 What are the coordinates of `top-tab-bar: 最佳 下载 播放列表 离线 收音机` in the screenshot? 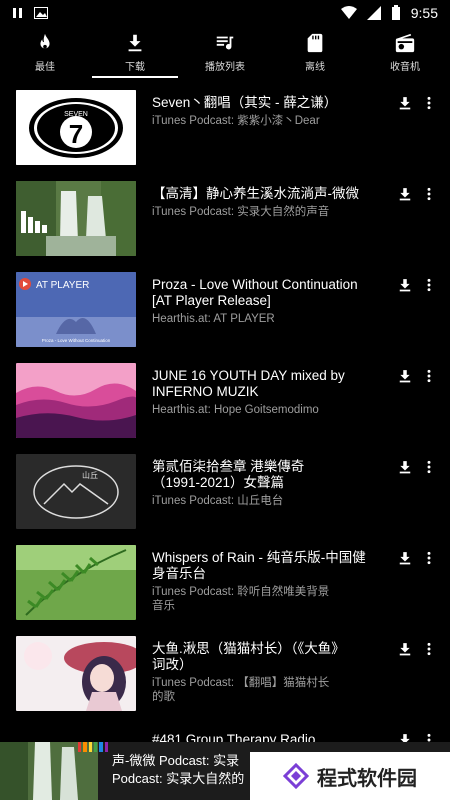 It's located at (225, 52).